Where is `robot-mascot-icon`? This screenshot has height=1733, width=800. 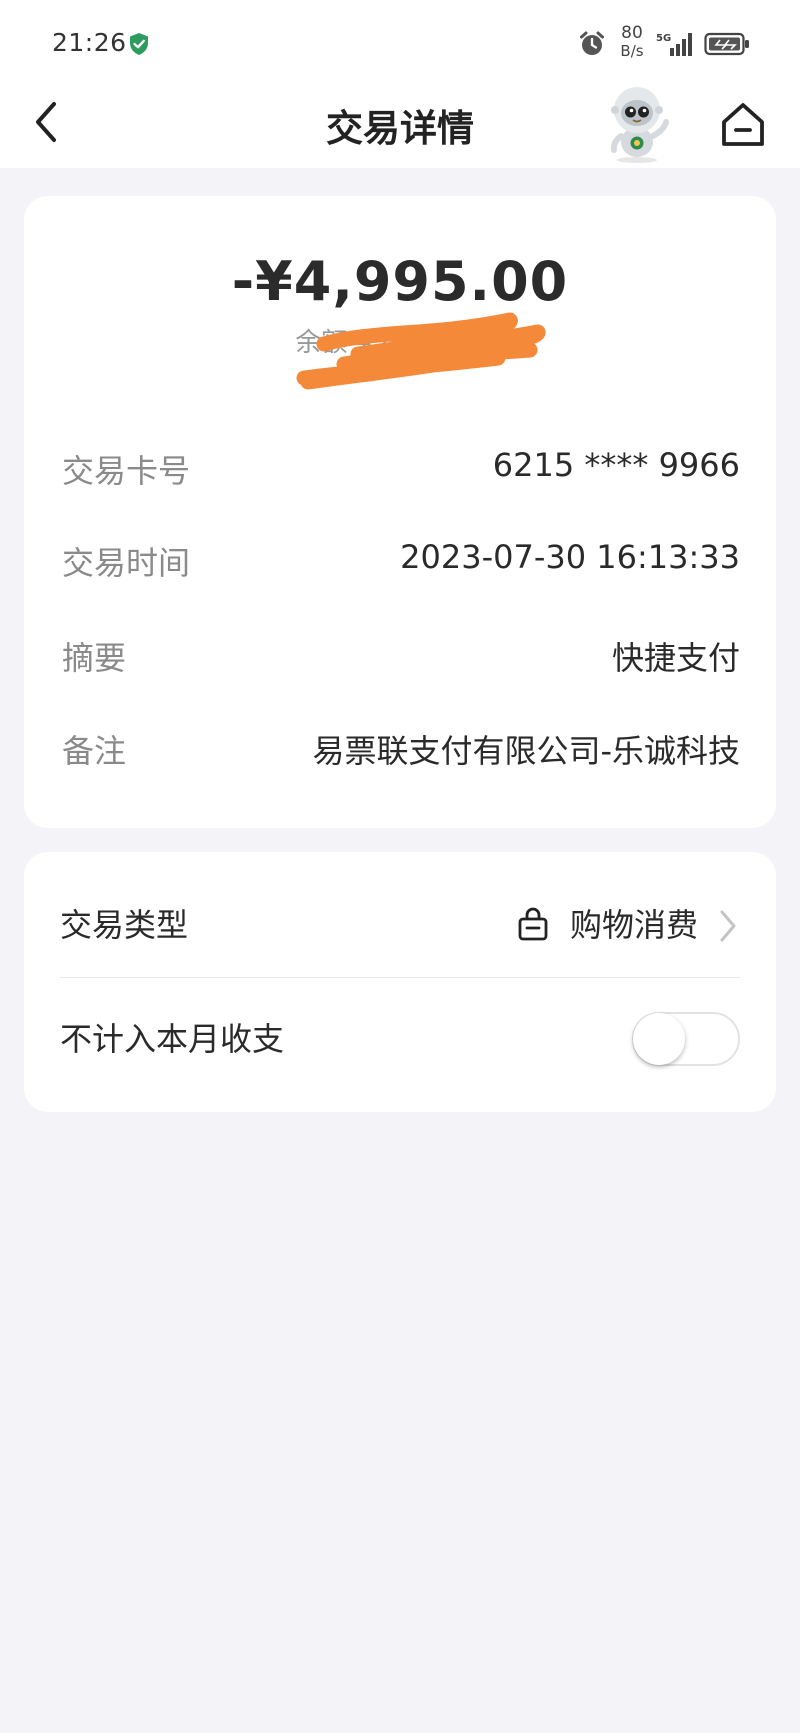 robot-mascot-icon is located at coordinates (637, 124).